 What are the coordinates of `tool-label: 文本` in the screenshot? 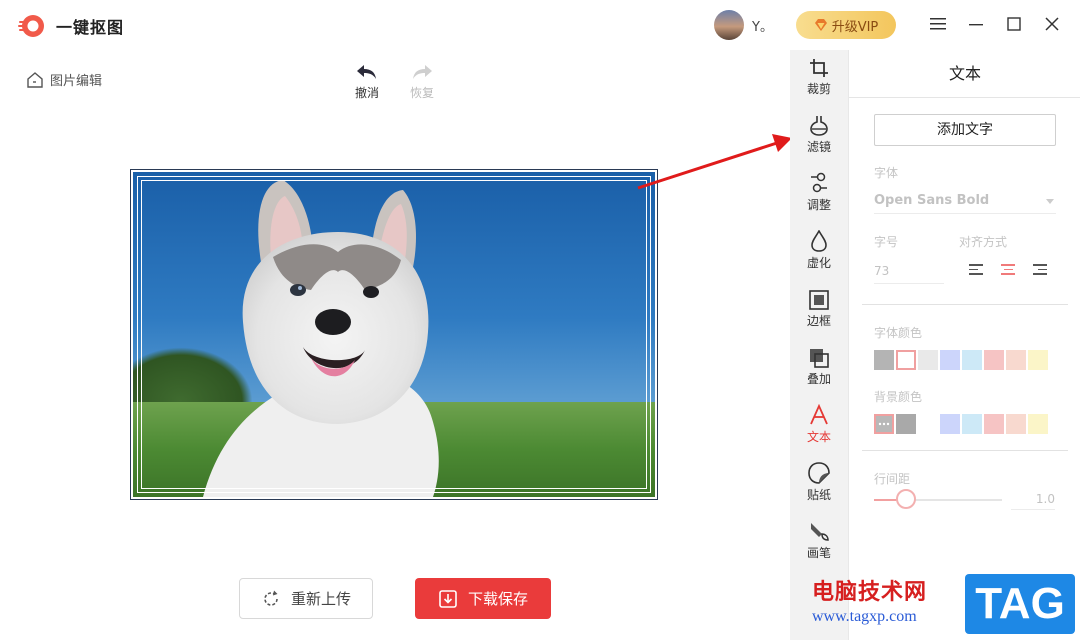 It's located at (818, 437).